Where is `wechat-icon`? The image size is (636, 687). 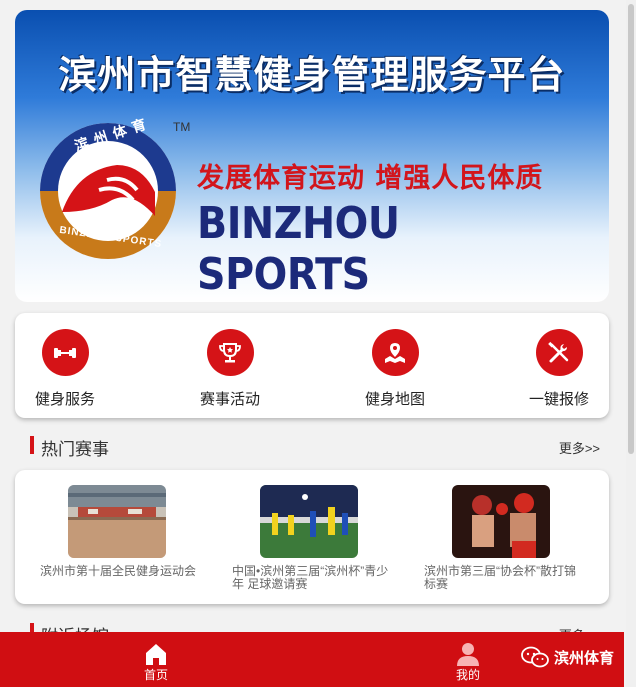 wechat-icon is located at coordinates (535, 657).